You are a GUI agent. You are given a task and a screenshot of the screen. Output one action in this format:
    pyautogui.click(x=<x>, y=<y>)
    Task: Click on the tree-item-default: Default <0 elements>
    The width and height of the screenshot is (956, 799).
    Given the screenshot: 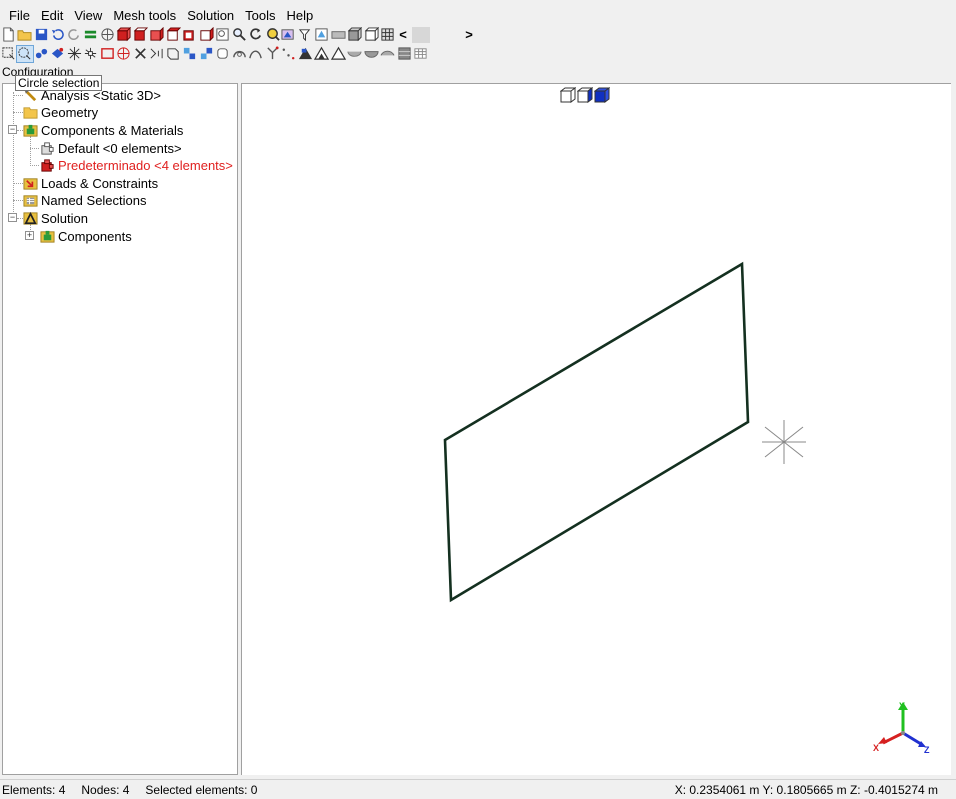 What is the action you would take?
    pyautogui.click(x=111, y=148)
    